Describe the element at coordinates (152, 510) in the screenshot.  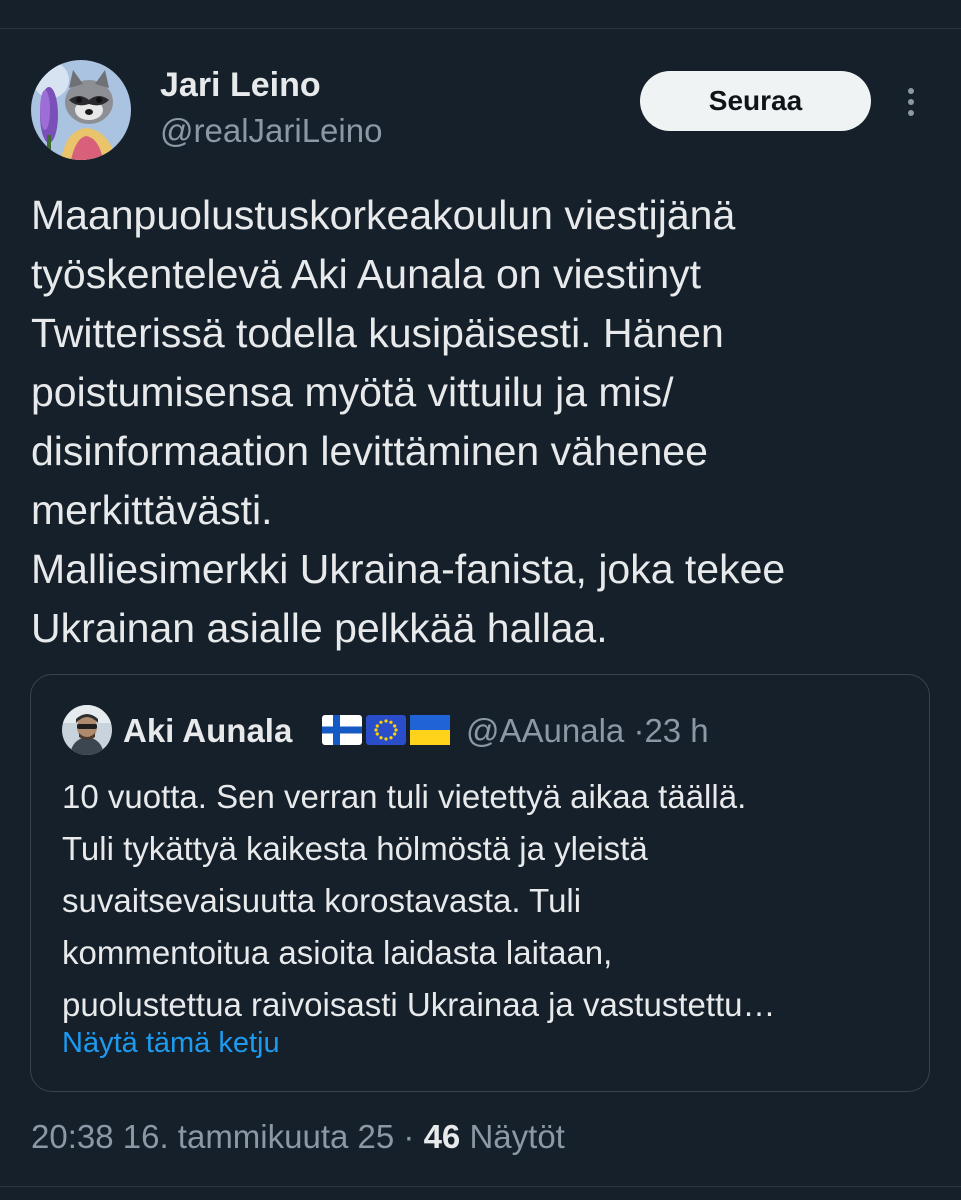
I see `tweet-text-line: merkittävästi.` at that location.